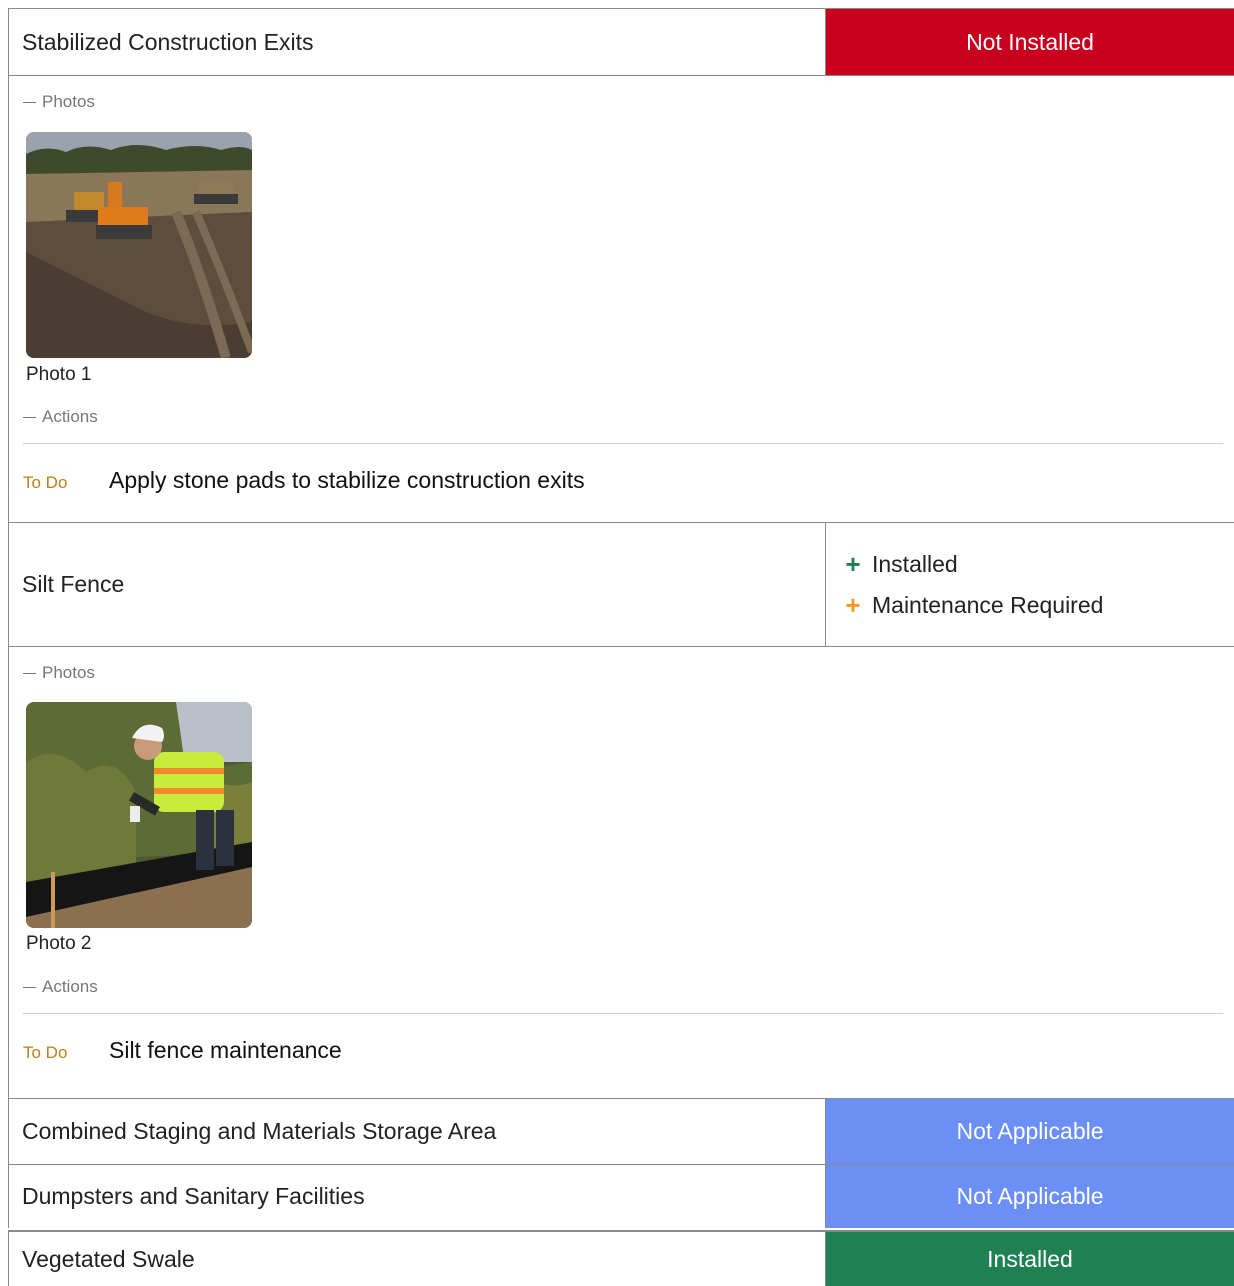 The width and height of the screenshot is (1234, 1286). Describe the element at coordinates (417, 584) in the screenshot. I see `bmp-name: Silt Fence` at that location.